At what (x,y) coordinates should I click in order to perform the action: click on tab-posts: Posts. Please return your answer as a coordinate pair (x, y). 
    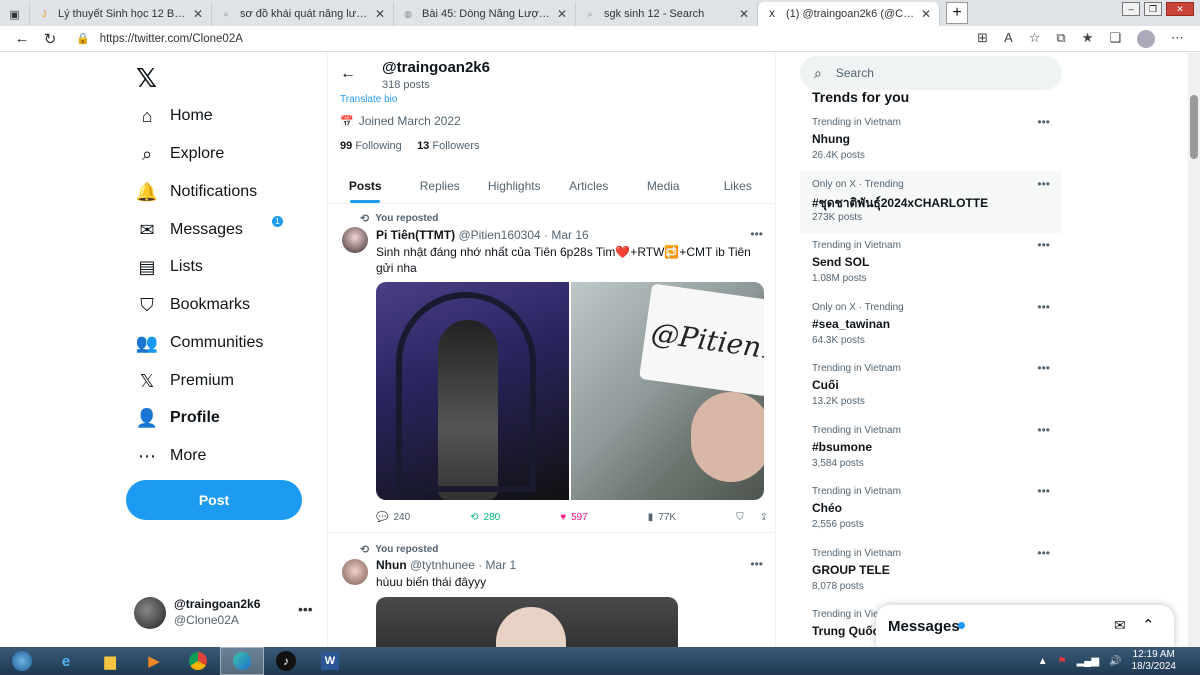
    Looking at the image, I should click on (365, 185).